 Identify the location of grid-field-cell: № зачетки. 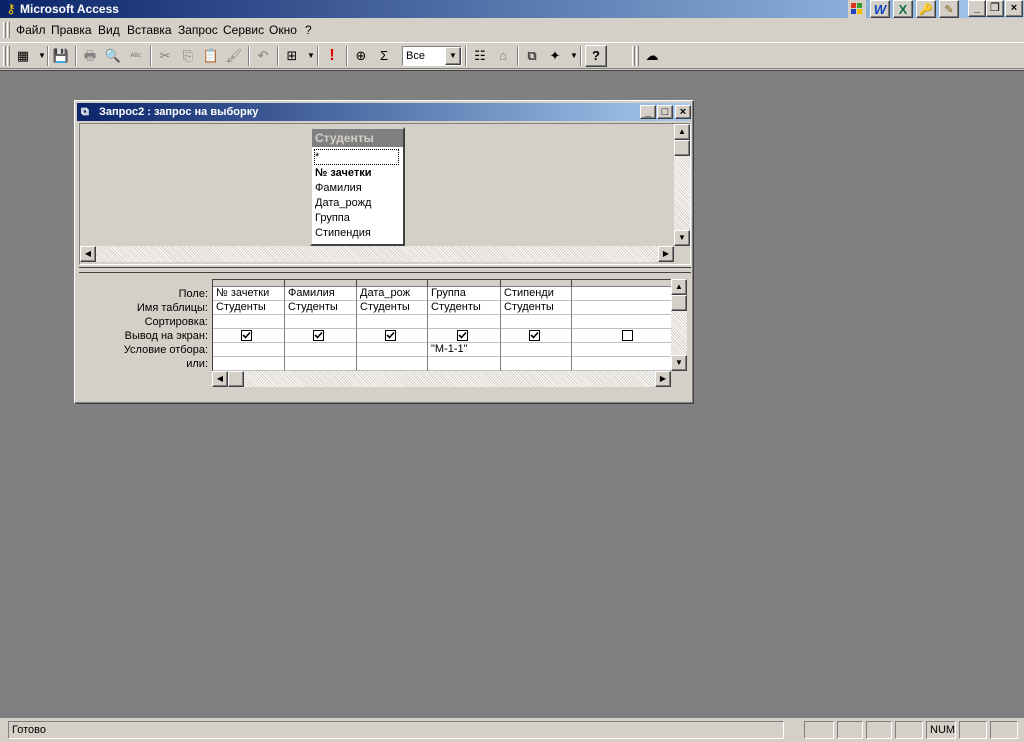
(249, 294).